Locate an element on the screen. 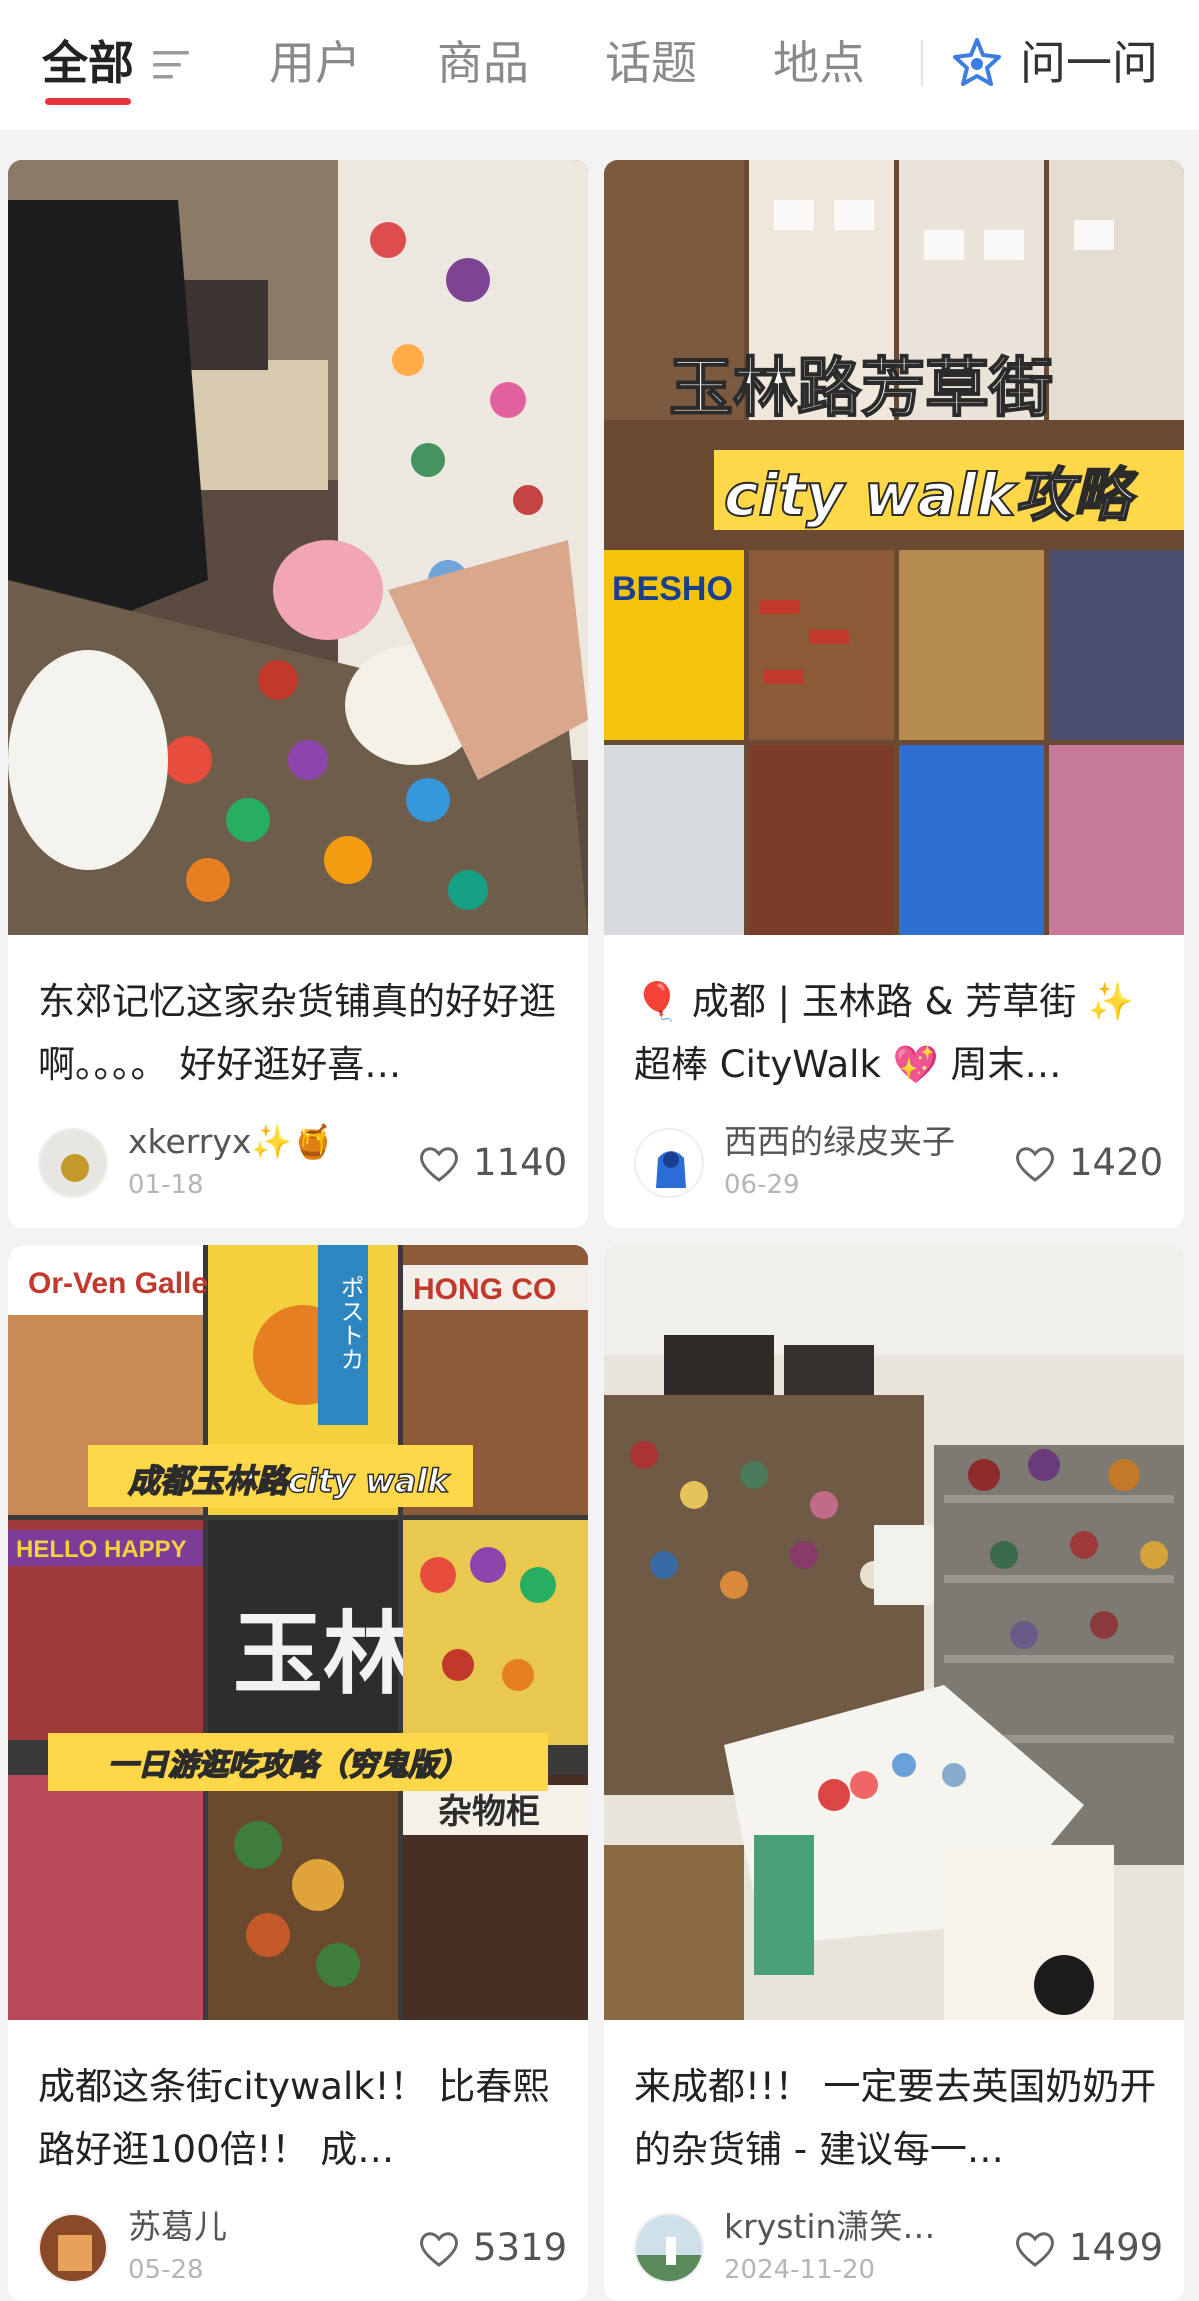 The image size is (1199, 2301). post-date: 01-18 is located at coordinates (166, 1185).